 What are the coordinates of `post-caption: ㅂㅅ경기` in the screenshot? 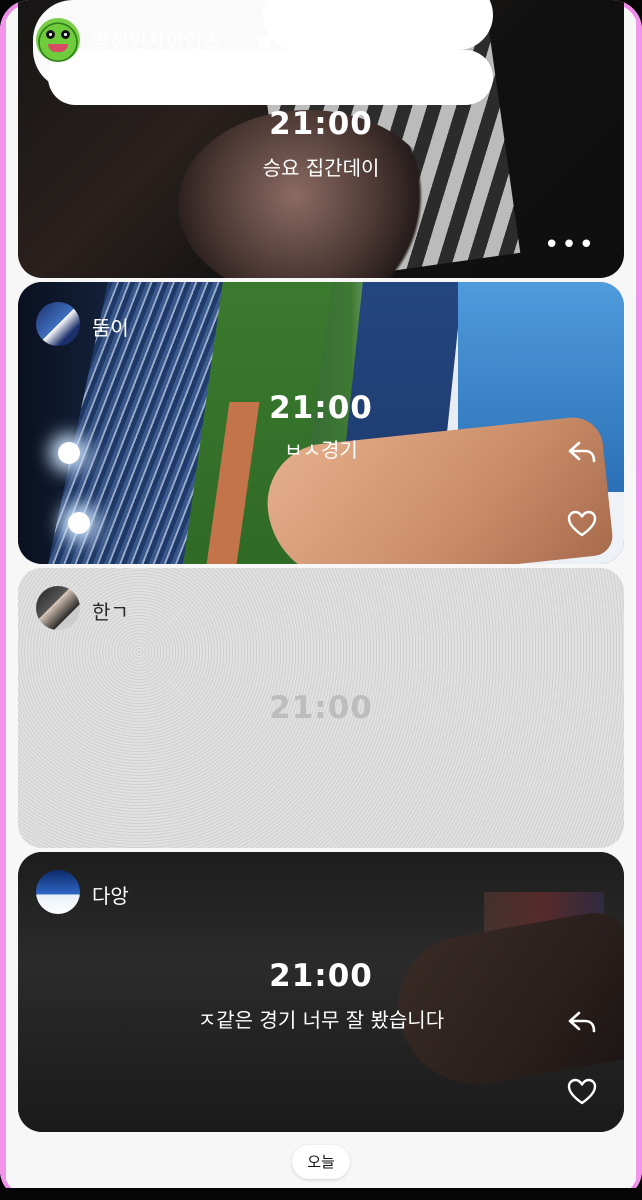 It's located at (321, 450).